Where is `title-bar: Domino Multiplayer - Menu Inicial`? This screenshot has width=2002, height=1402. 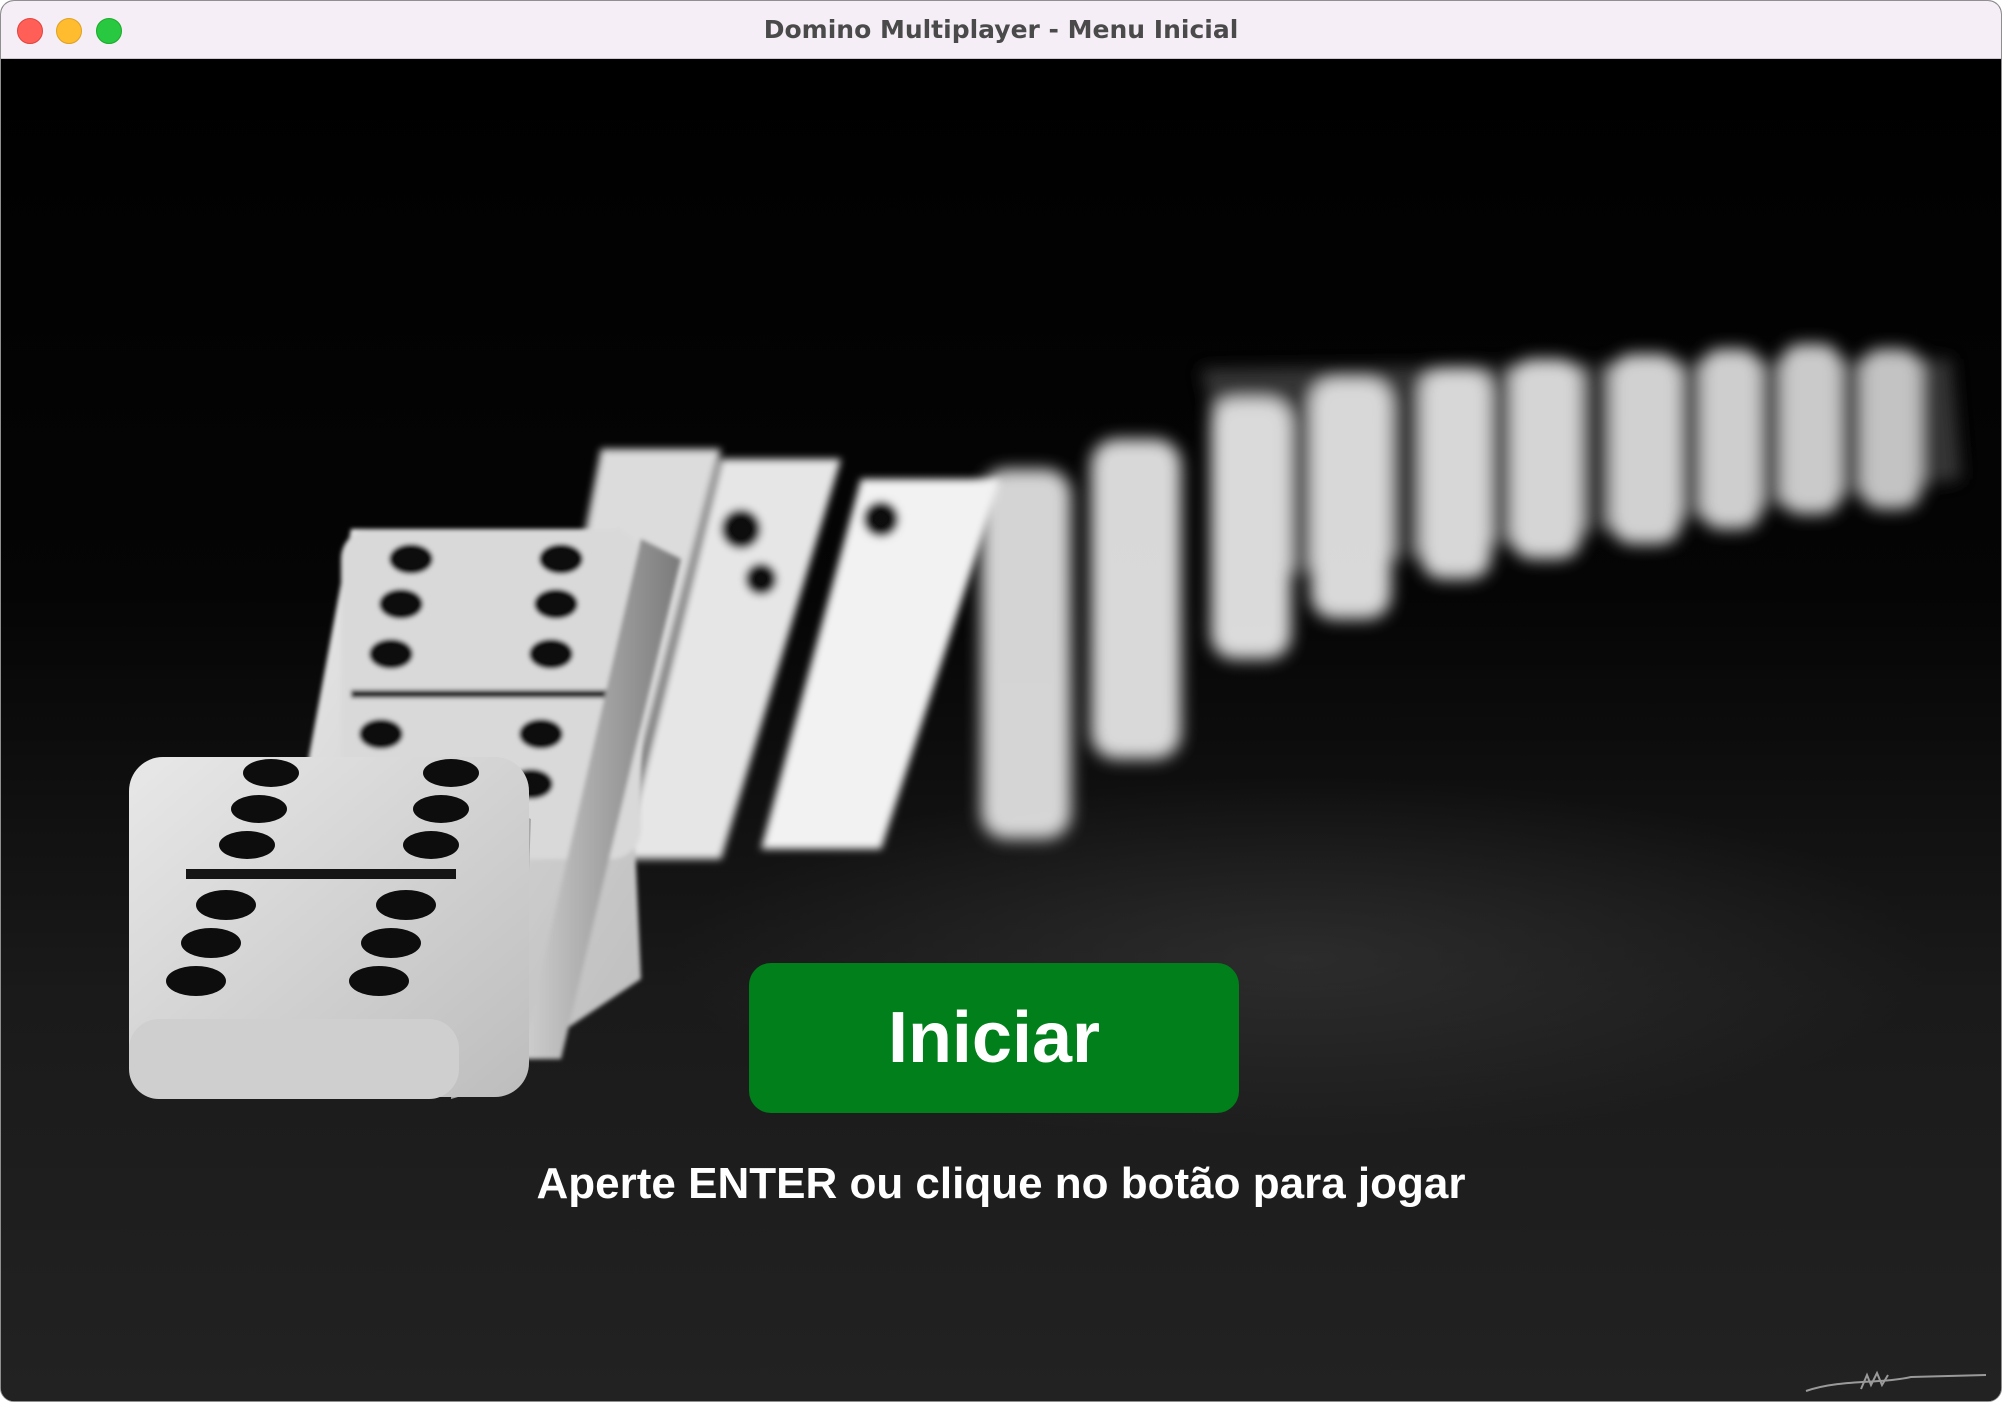
title-bar: Domino Multiplayer - Menu Inicial is located at coordinates (1001, 30).